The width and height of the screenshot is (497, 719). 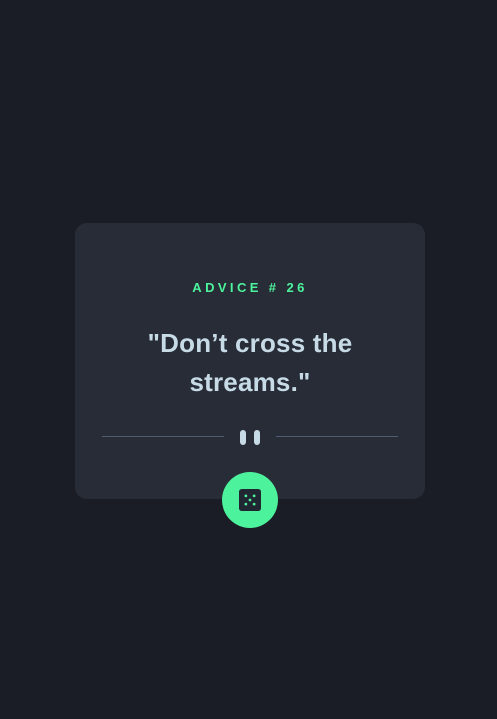 I want to click on dice-icon, so click(x=250, y=500).